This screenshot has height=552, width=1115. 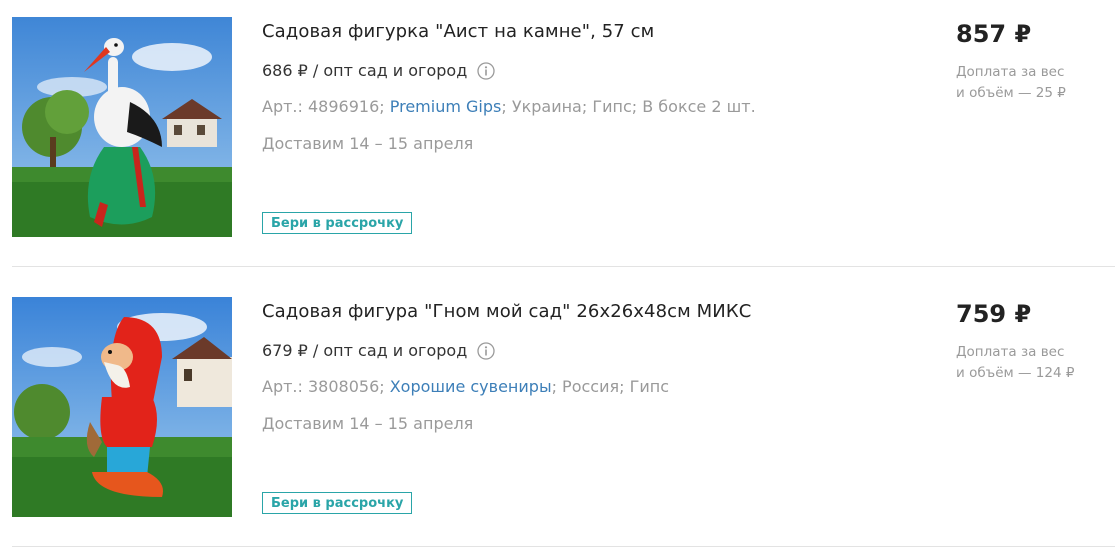 I want to click on stork-figurine-image, so click(x=122, y=127).